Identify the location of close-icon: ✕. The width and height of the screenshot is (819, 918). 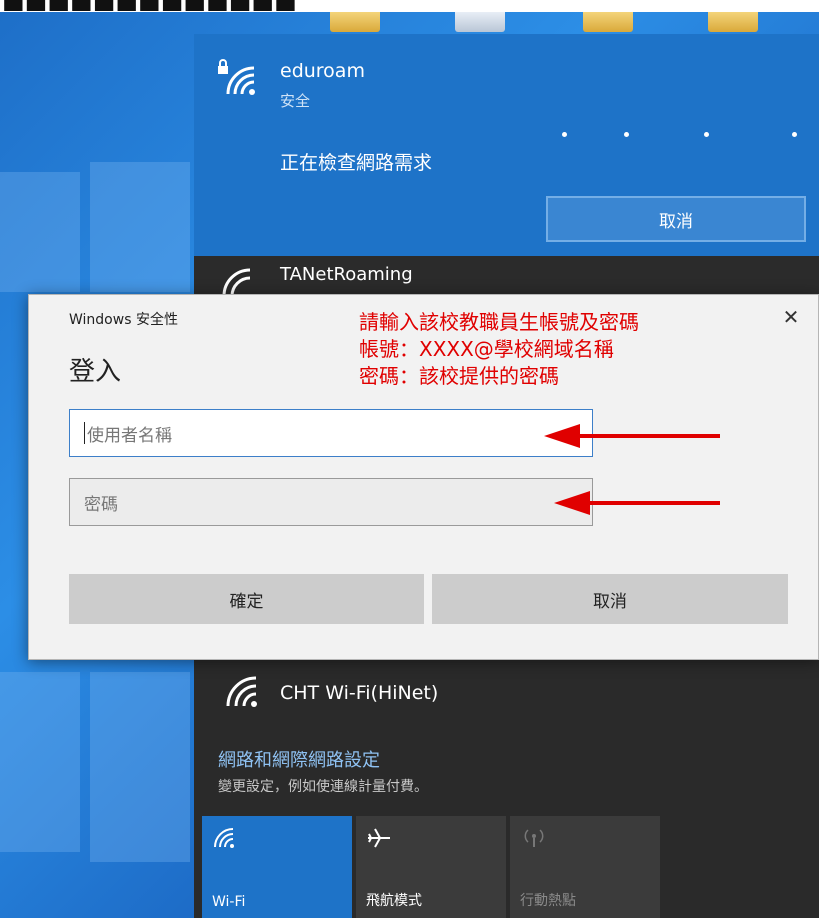
(791, 317).